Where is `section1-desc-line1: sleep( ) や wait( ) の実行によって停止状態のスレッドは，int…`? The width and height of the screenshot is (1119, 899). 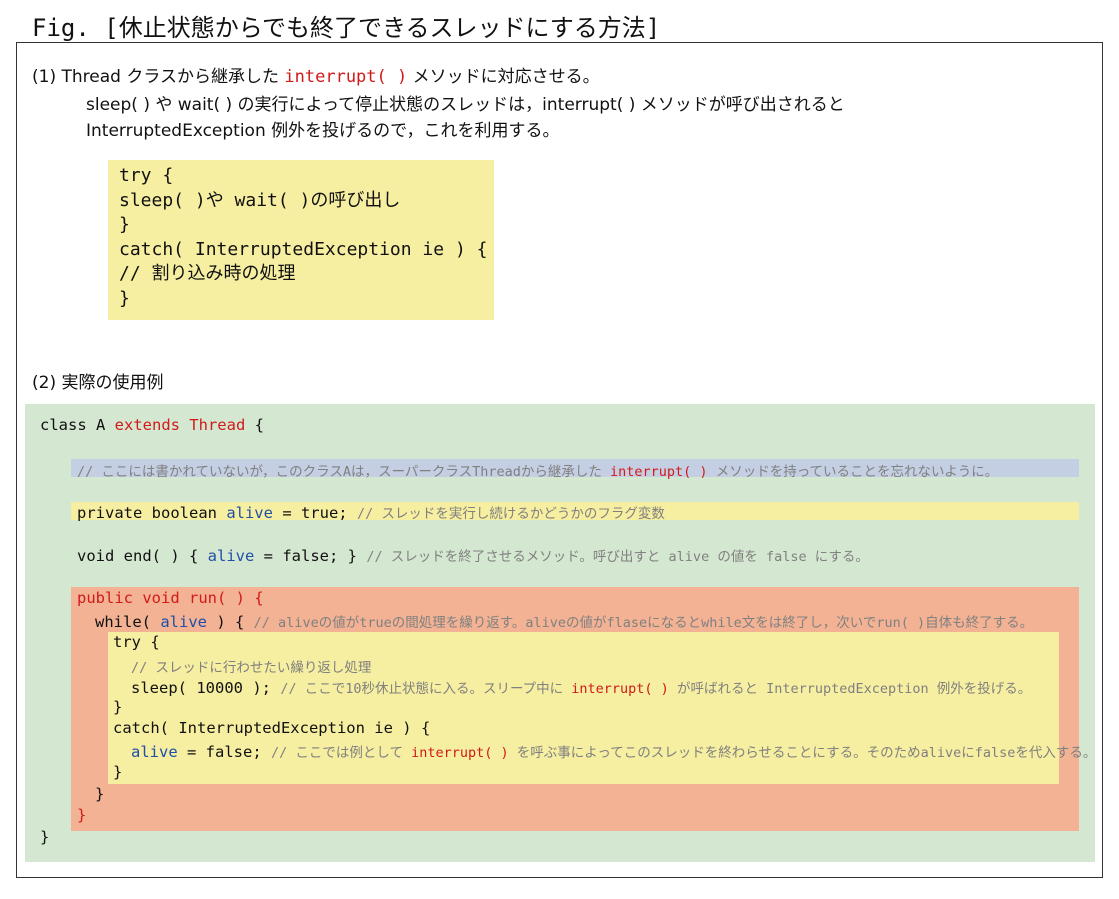
section1-desc-line1: sleep( ) や wait( ) の実行によって停止状態のスレッドは，int… is located at coordinates (465, 105).